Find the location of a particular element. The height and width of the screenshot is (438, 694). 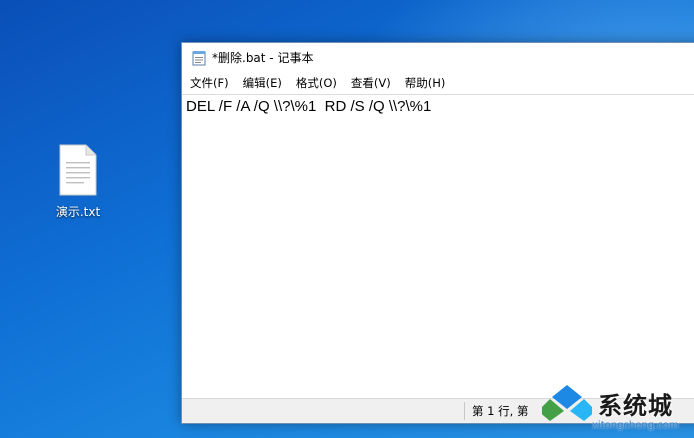

cursor-position: 第 1 行, 第 is located at coordinates (500, 411).